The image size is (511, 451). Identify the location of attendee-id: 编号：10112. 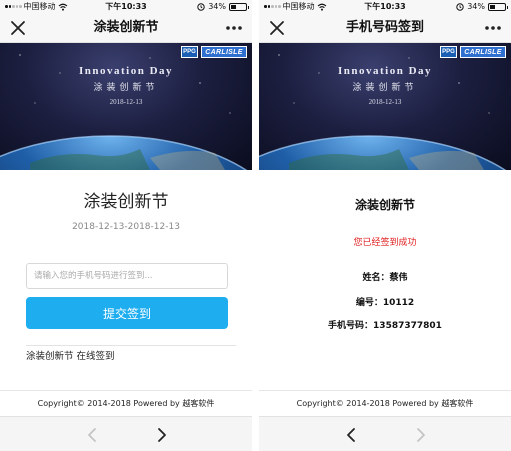
(385, 303).